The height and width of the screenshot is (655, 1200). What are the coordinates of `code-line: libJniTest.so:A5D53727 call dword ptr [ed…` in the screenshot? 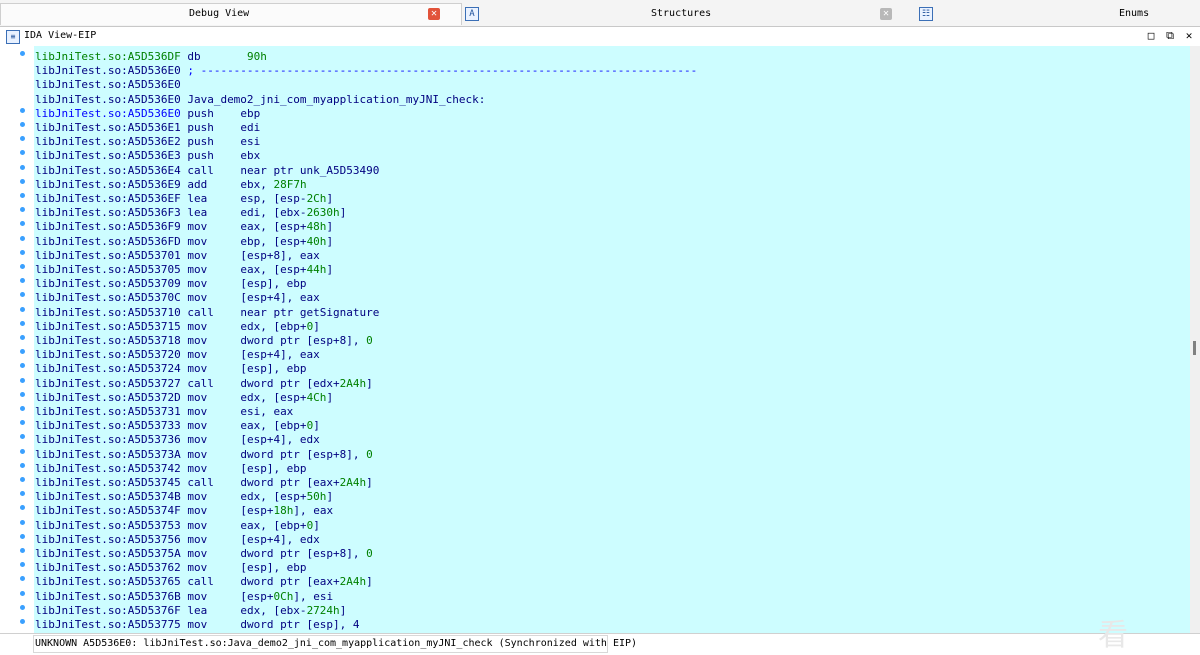 It's located at (204, 384).